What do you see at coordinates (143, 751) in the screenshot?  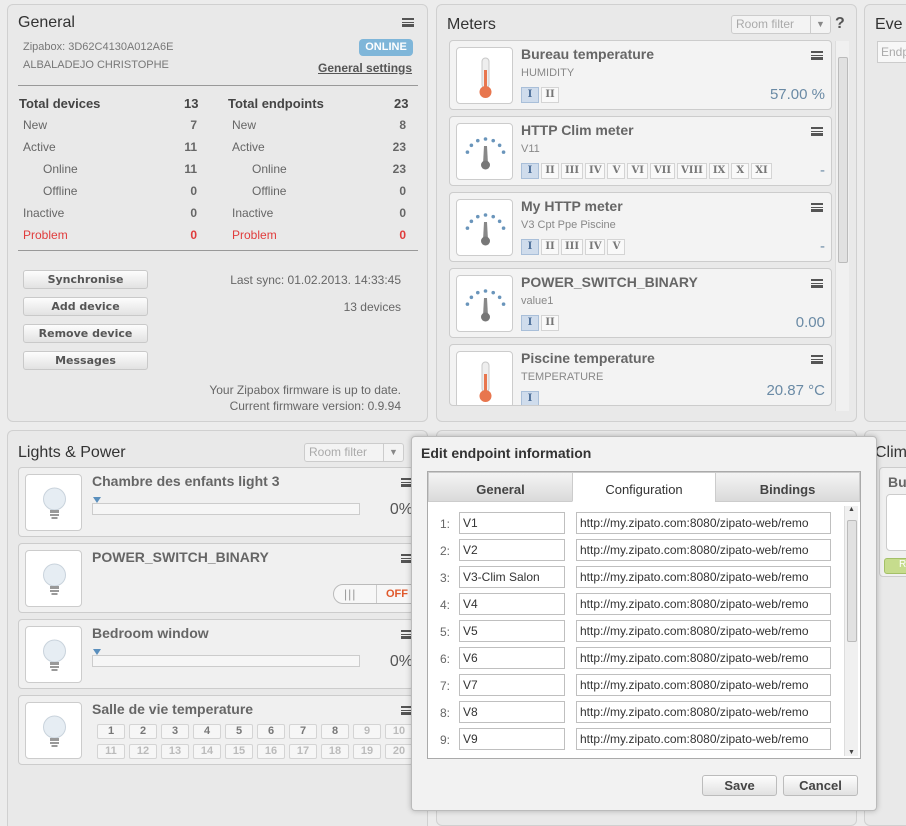 I see `scene-button: 12` at bounding box center [143, 751].